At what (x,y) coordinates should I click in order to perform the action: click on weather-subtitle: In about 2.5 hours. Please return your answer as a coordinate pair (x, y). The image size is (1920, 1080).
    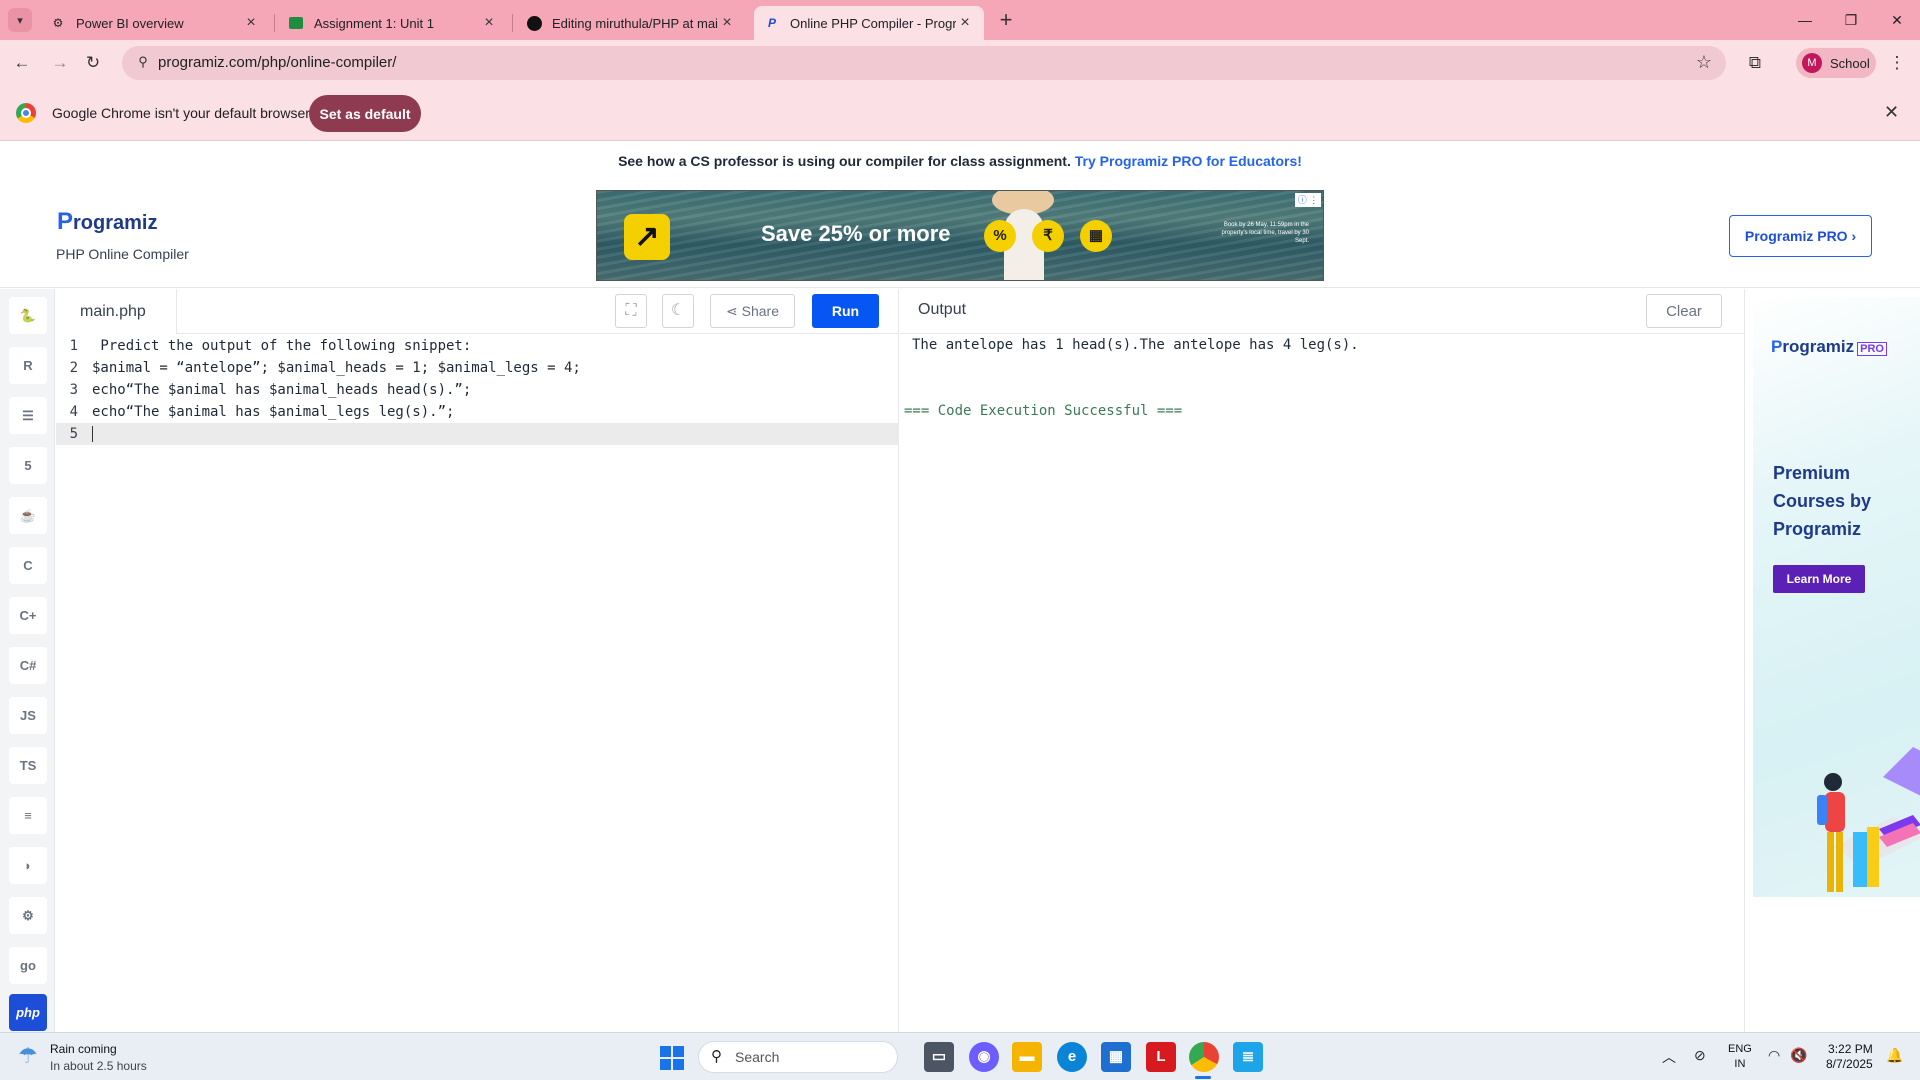
    Looking at the image, I should click on (98, 1066).